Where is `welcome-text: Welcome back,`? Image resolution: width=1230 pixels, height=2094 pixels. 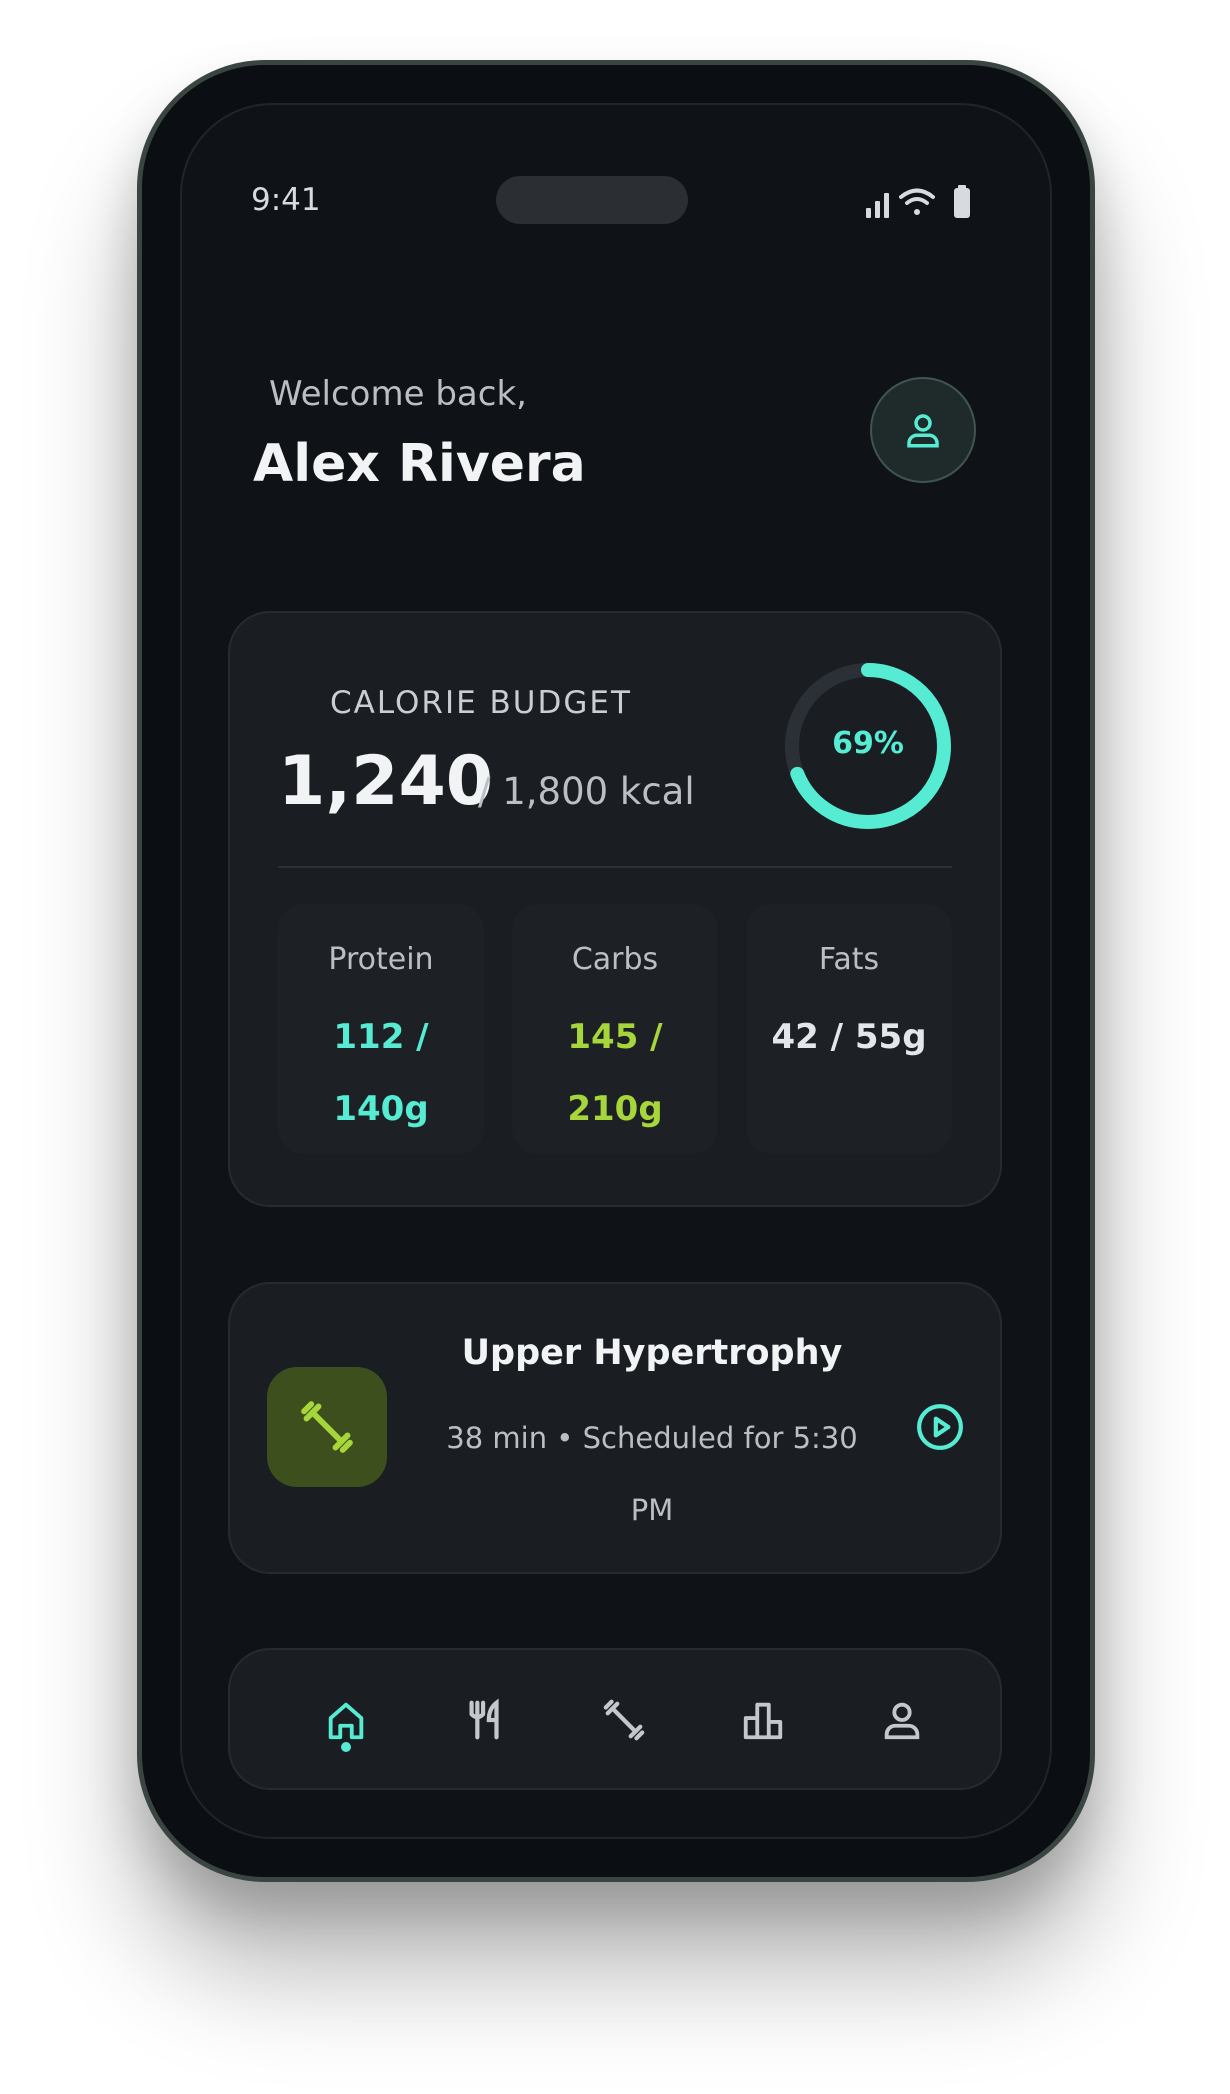 welcome-text: Welcome back, is located at coordinates (398, 394).